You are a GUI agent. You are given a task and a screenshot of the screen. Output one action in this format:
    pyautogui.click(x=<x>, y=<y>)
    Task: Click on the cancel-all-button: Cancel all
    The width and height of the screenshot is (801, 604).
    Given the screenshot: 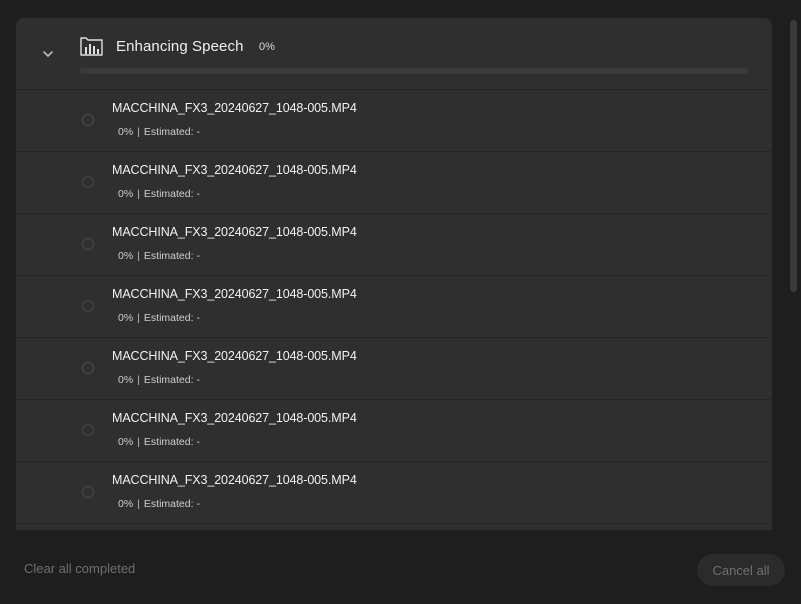 What is the action you would take?
    pyautogui.click(x=741, y=570)
    